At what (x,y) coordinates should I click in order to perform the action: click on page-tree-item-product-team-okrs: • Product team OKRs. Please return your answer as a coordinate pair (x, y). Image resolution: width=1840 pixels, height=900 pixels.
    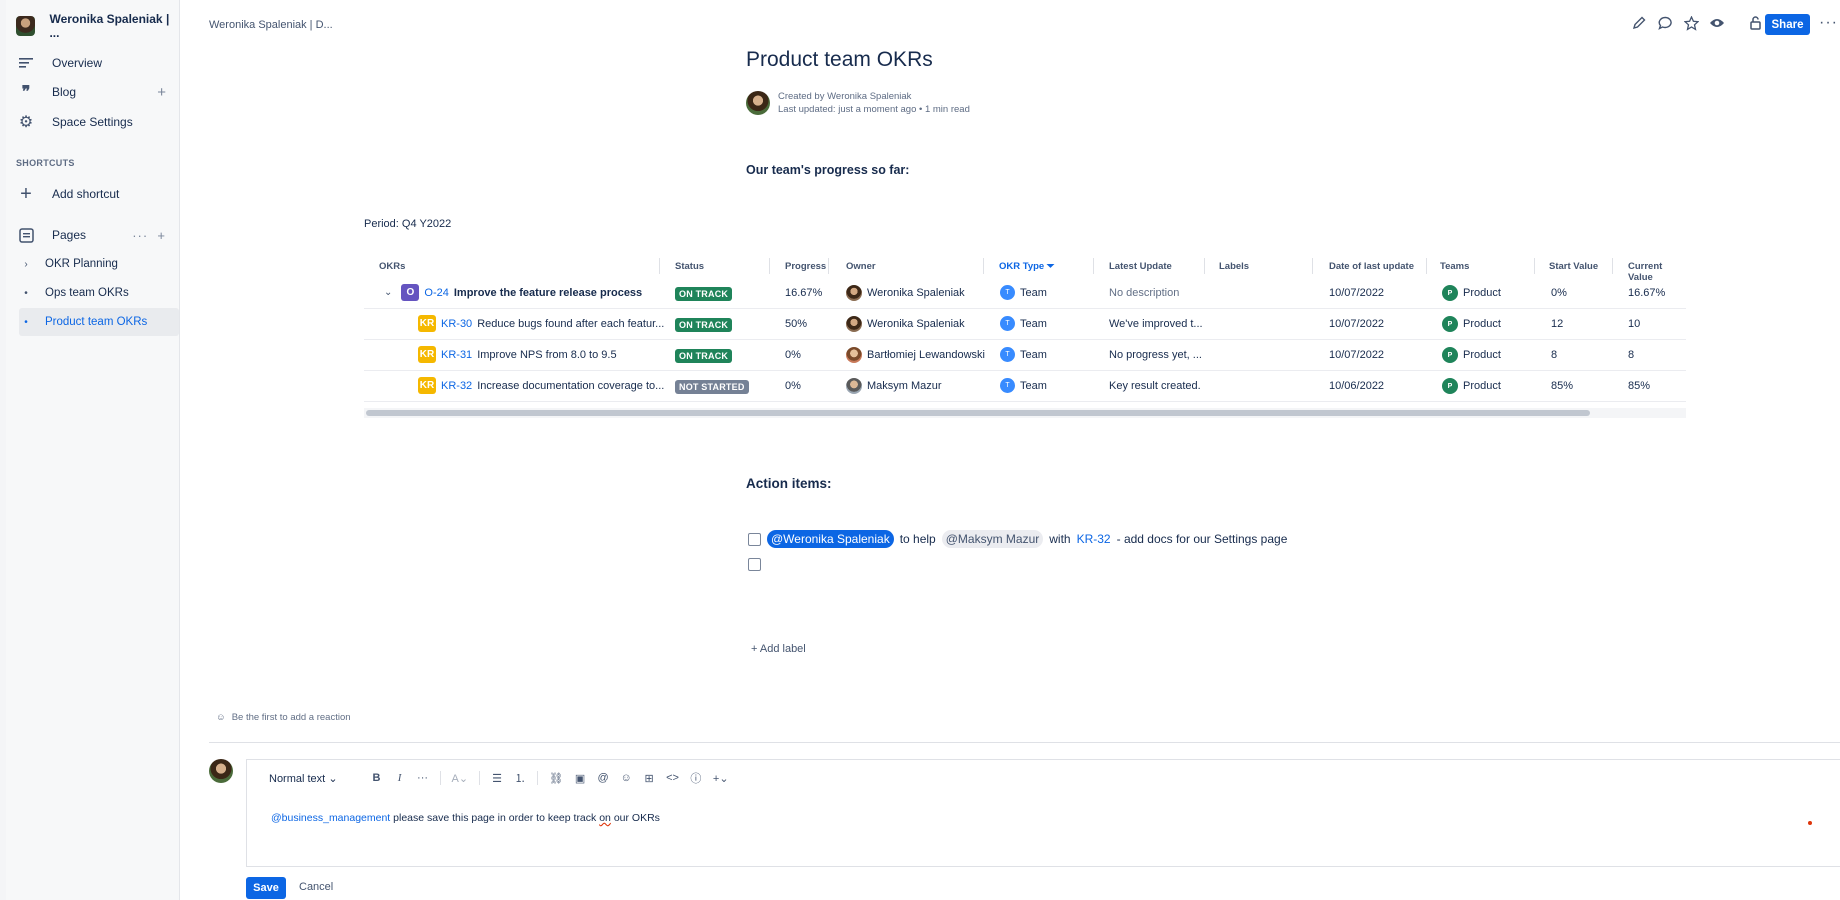
    Looking at the image, I should click on (99, 322).